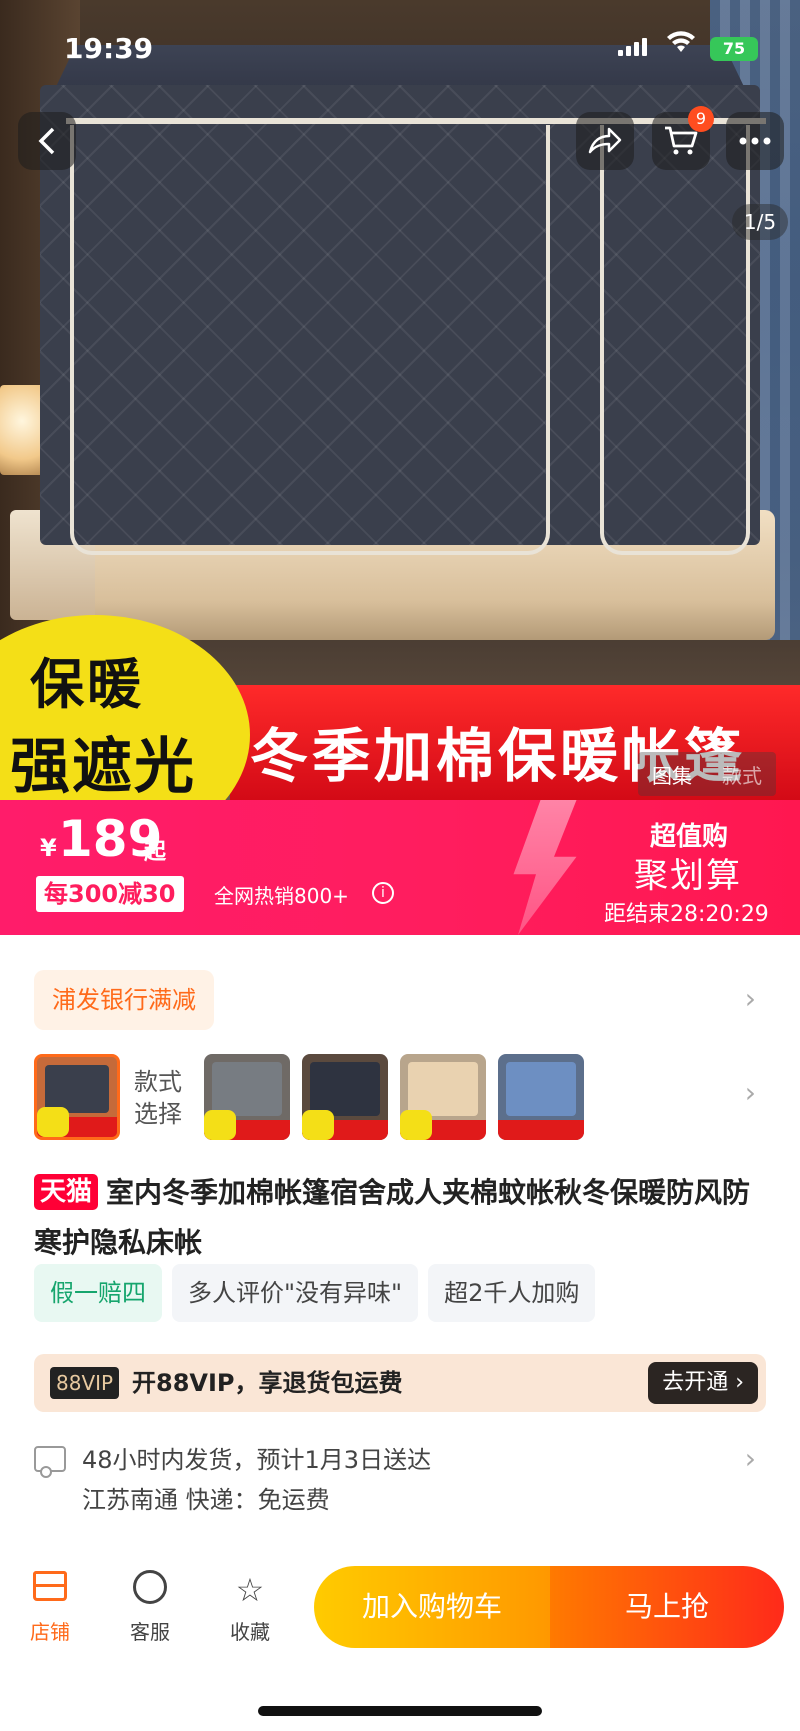 This screenshot has height=1731, width=800. I want to click on back-button, so click(47, 141).